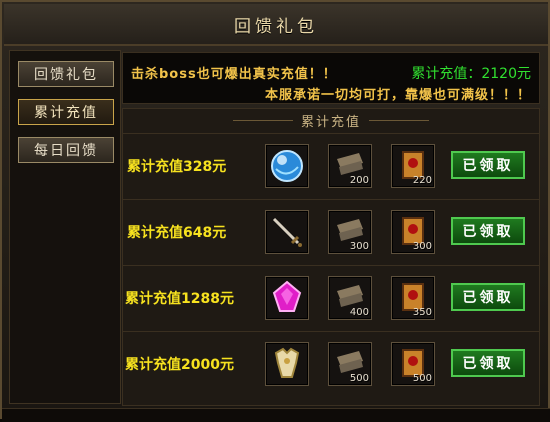  Describe the element at coordinates (413, 166) in the screenshot. I see `item-slot: 220` at that location.